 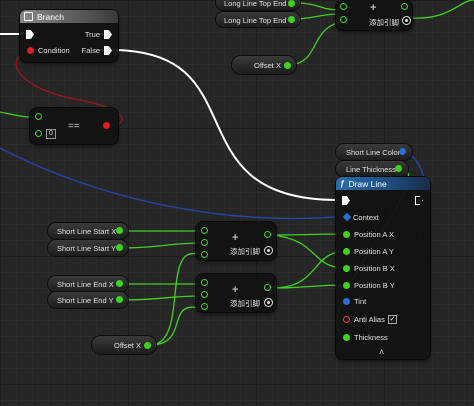 I want to click on branch-condition-pin, so click(x=30, y=50).